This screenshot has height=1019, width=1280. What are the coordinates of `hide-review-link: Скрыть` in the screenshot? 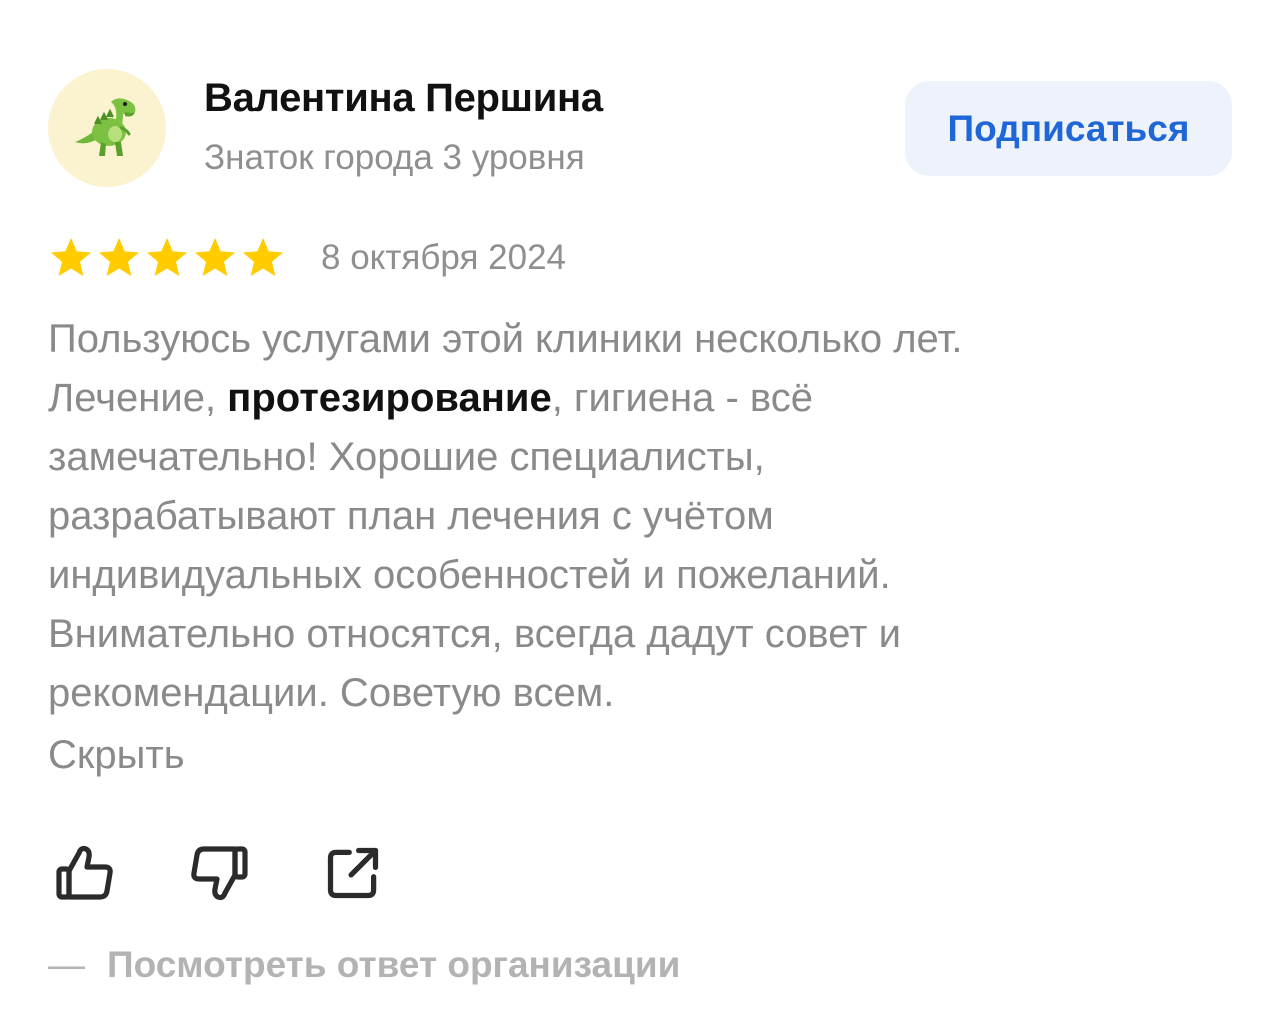 It's located at (116, 755).